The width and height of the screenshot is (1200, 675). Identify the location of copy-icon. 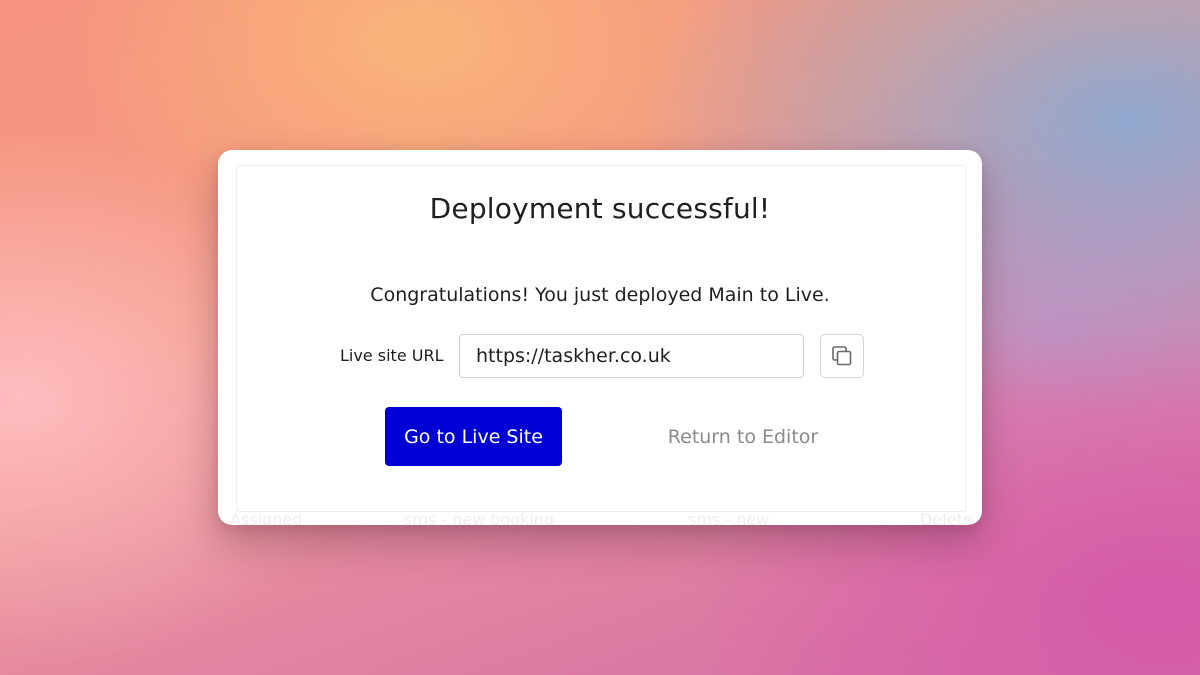
(842, 356).